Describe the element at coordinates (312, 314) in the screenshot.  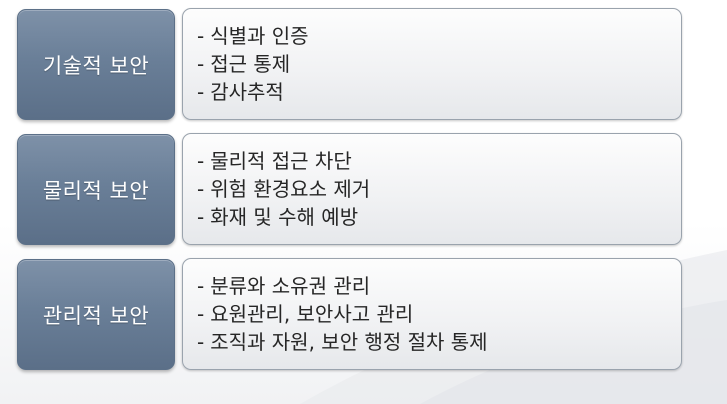
I see `list-item-text: 요원관리, 보안사고 관리` at that location.